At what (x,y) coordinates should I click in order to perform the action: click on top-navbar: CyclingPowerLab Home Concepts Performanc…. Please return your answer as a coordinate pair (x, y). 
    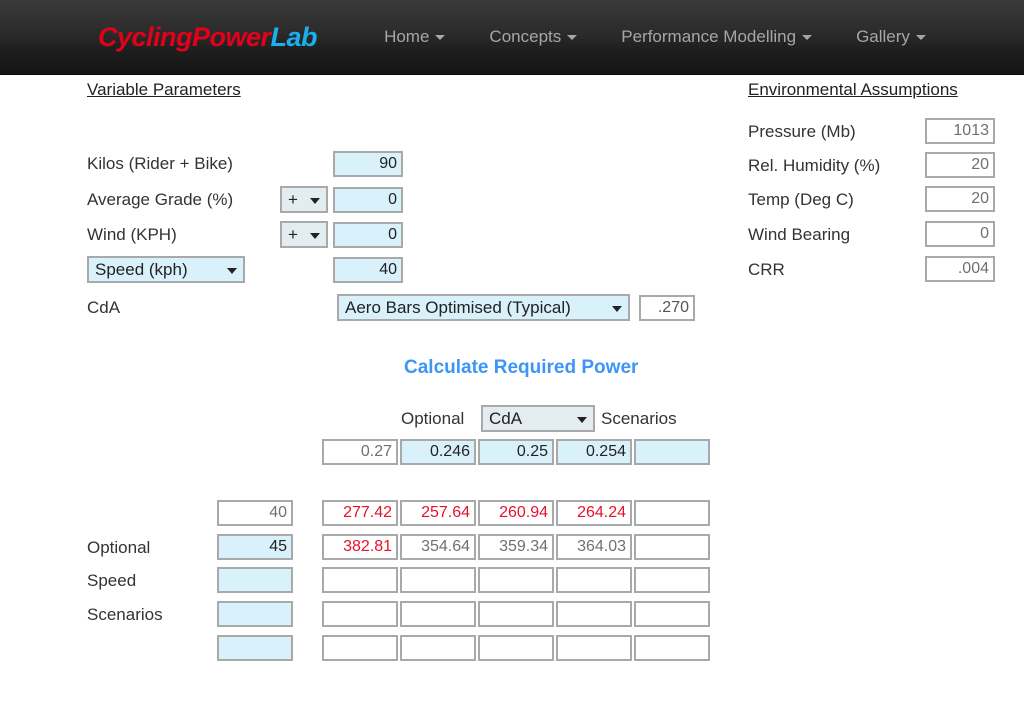
    Looking at the image, I should click on (512, 37).